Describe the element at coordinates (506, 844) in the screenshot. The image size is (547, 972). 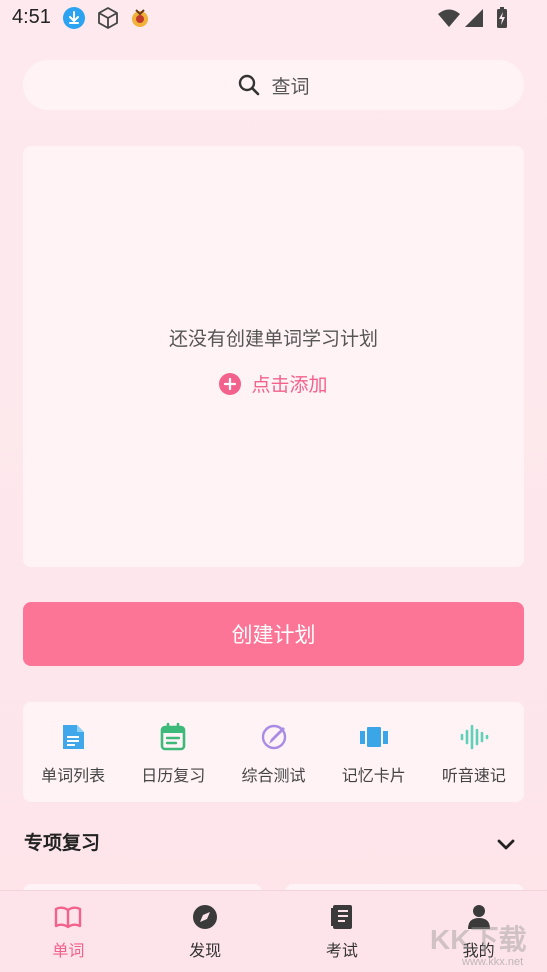
I see `chevron-down-icon` at that location.